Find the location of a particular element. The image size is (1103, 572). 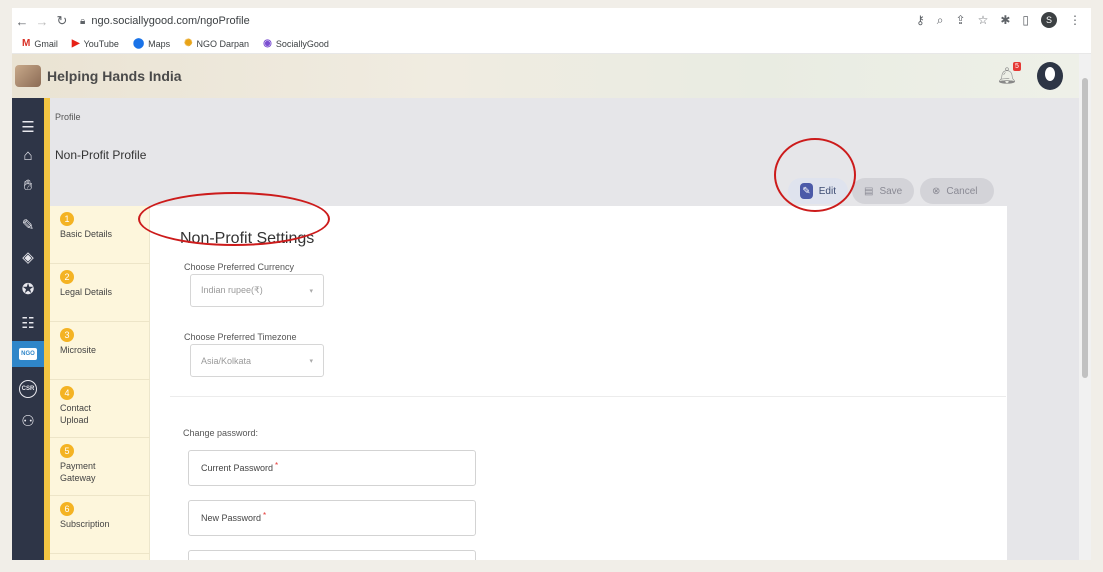

star-icon: ☆ is located at coordinates (983, 20).